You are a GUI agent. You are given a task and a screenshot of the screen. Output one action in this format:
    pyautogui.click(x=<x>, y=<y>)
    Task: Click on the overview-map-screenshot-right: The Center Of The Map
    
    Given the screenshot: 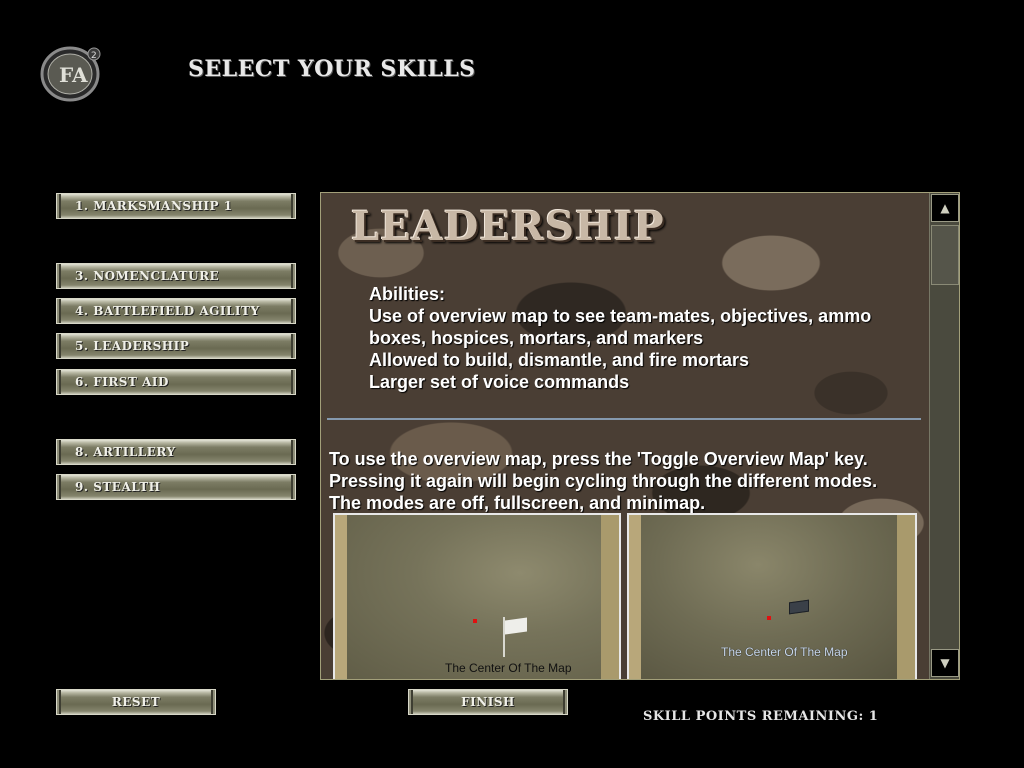 What is the action you would take?
    pyautogui.click(x=772, y=596)
    